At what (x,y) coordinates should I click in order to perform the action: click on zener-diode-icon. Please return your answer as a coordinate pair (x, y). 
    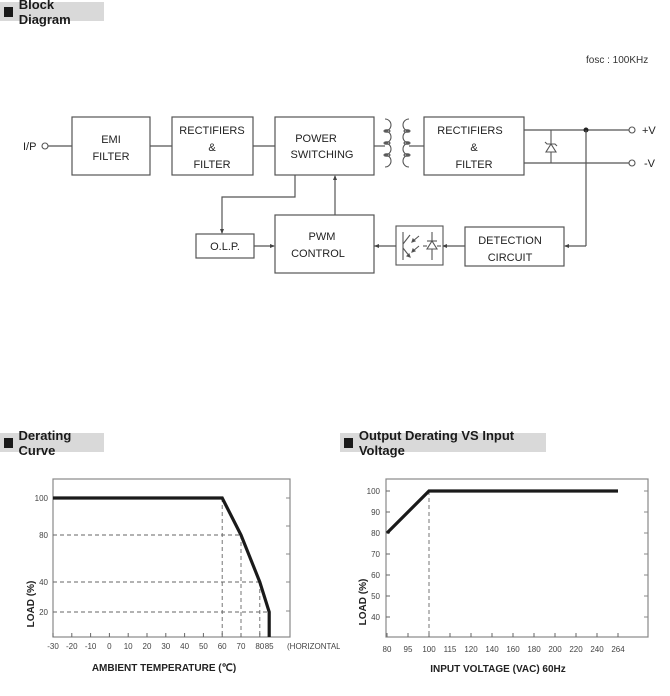
    Looking at the image, I should click on (551, 146).